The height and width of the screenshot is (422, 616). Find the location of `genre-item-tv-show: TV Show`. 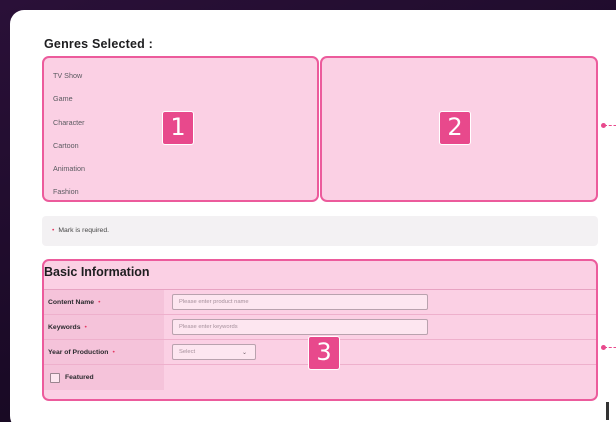

genre-item-tv-show: TV Show is located at coordinates (185, 75).